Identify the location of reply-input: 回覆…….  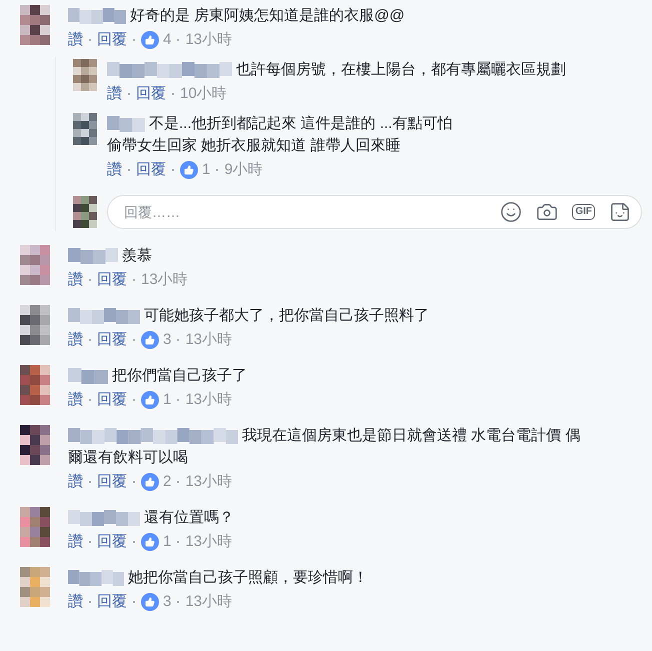
(312, 212).